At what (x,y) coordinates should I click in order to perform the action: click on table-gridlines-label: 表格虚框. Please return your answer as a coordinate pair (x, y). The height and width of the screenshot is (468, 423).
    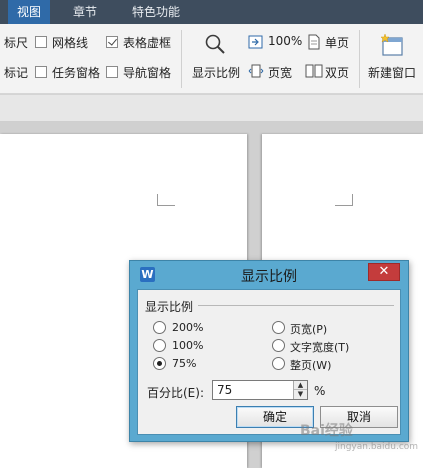
    Looking at the image, I should click on (147, 42).